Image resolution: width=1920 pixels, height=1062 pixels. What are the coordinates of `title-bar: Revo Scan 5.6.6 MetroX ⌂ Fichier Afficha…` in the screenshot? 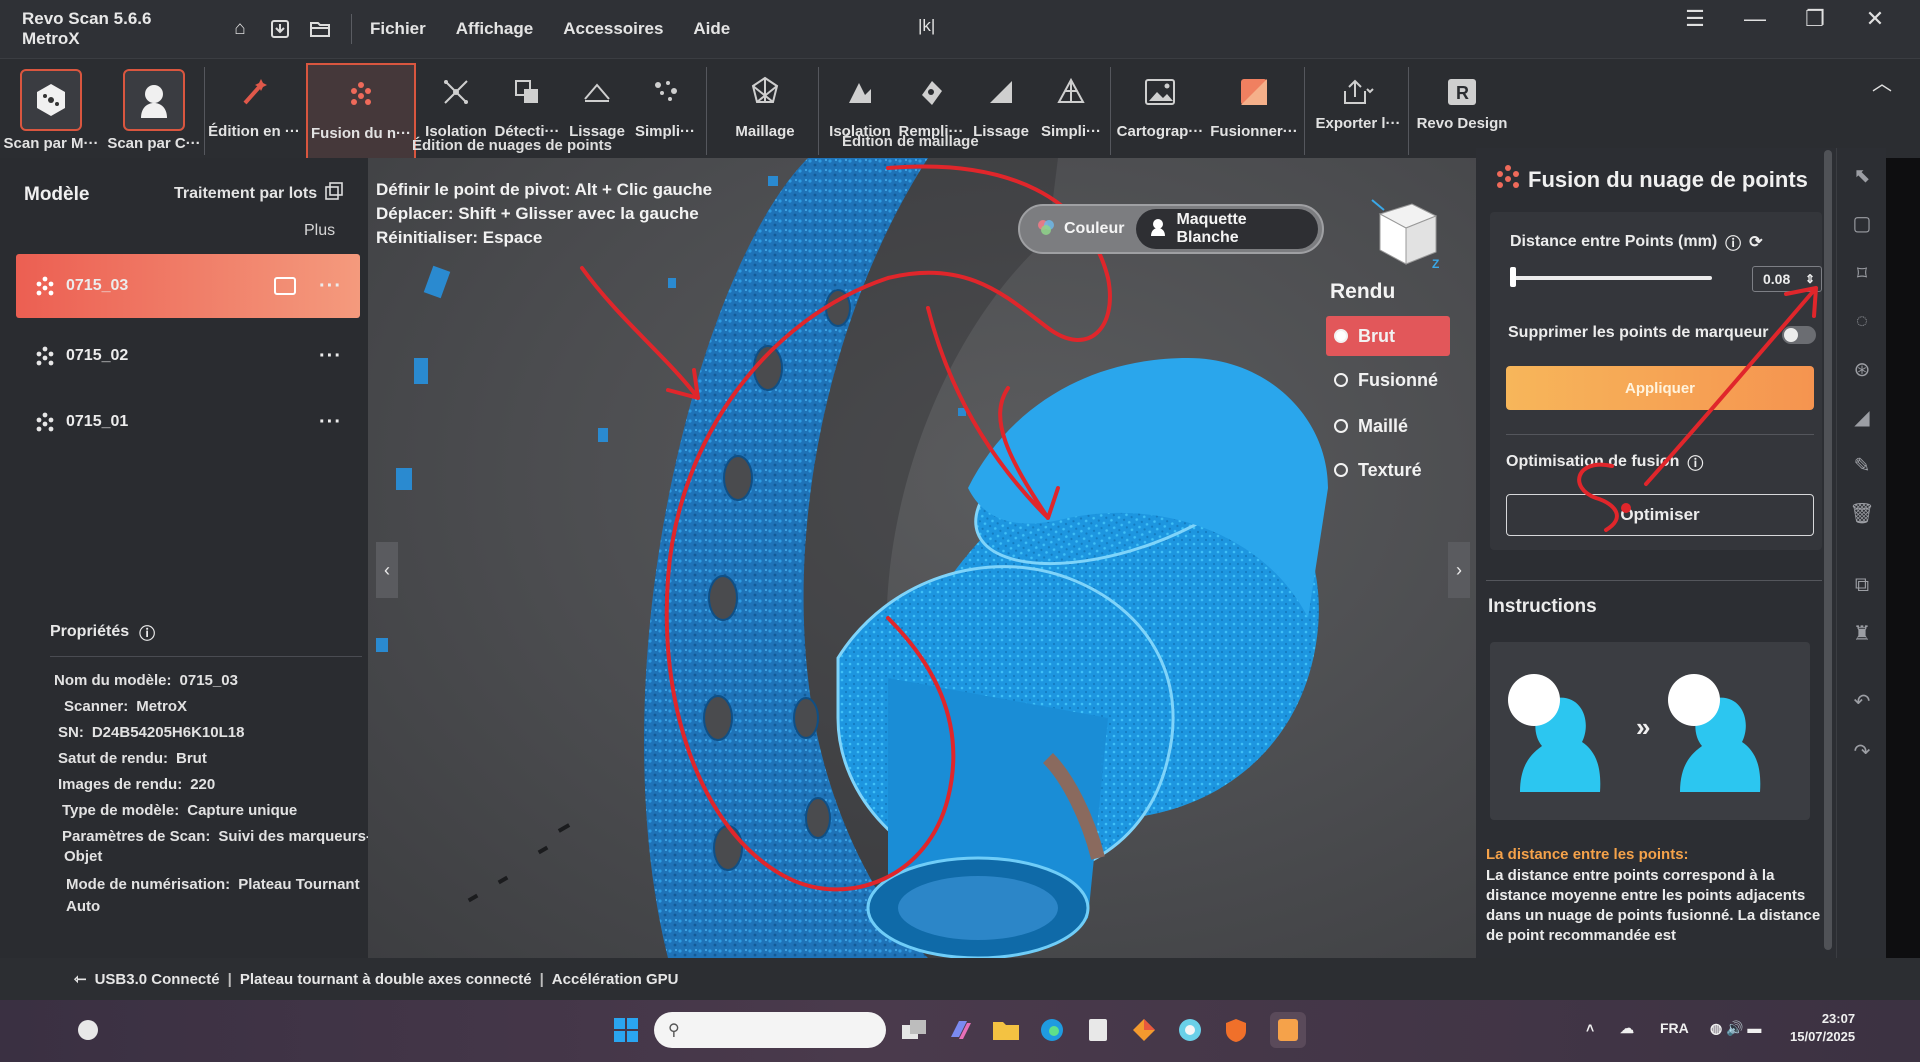 It's located at (960, 29).